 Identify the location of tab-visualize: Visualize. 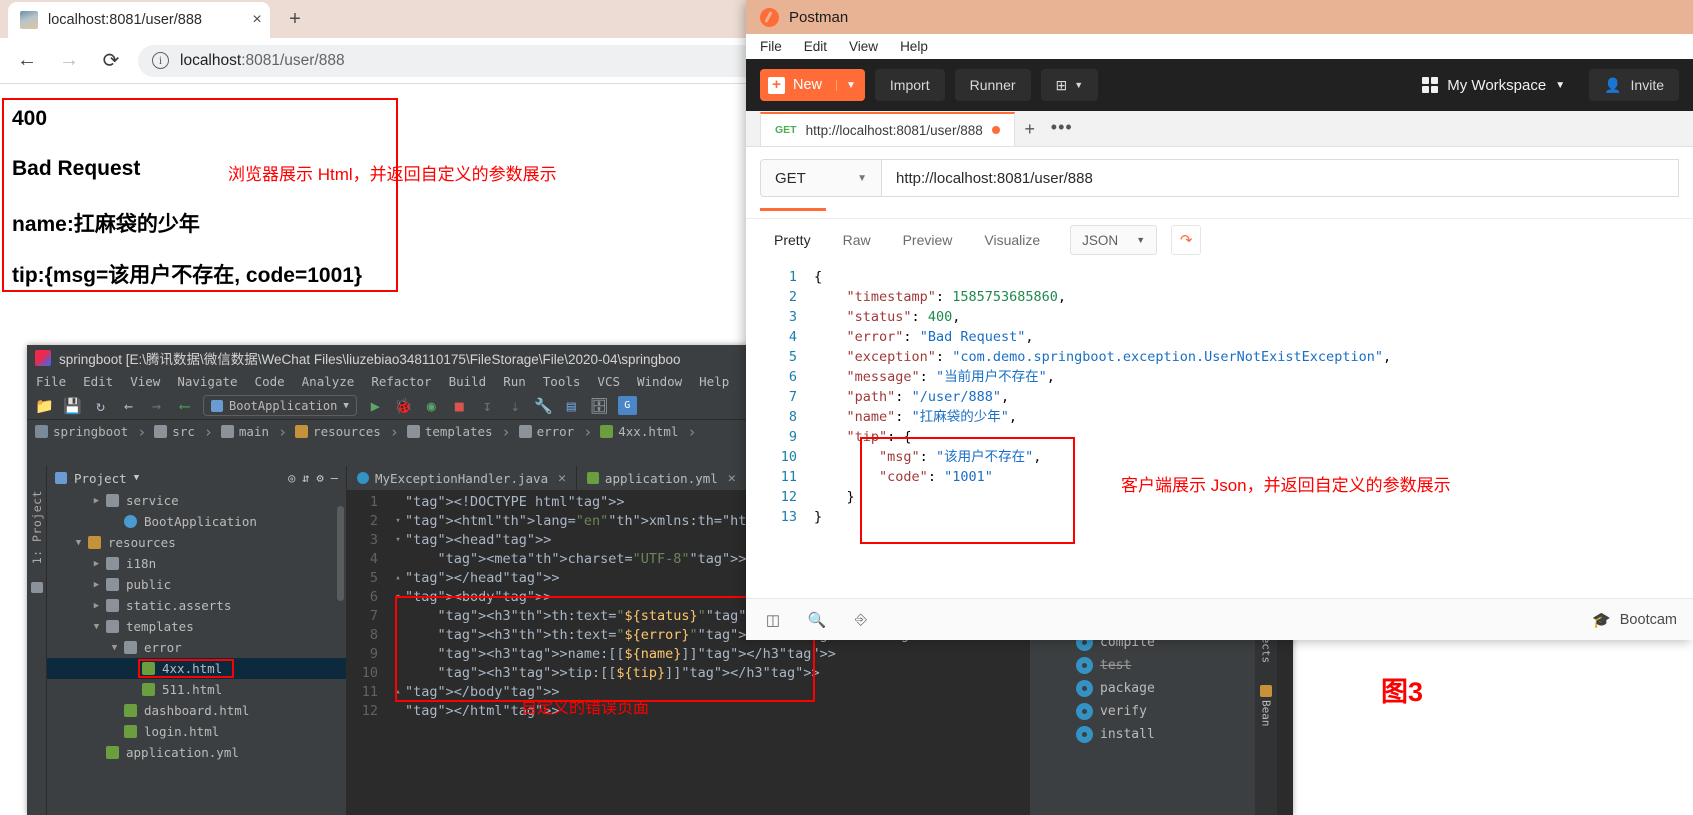
(1012, 240).